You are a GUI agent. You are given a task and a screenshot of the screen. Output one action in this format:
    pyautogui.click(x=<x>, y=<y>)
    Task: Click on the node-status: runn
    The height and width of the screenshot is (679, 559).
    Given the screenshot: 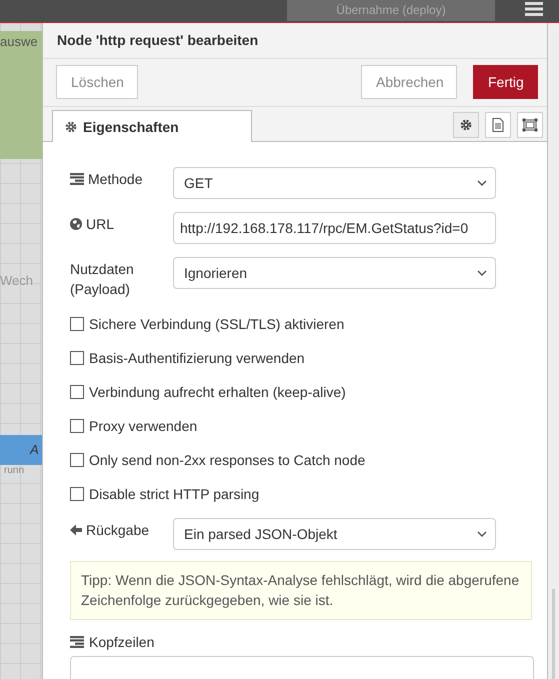 What is the action you would take?
    pyautogui.click(x=14, y=470)
    